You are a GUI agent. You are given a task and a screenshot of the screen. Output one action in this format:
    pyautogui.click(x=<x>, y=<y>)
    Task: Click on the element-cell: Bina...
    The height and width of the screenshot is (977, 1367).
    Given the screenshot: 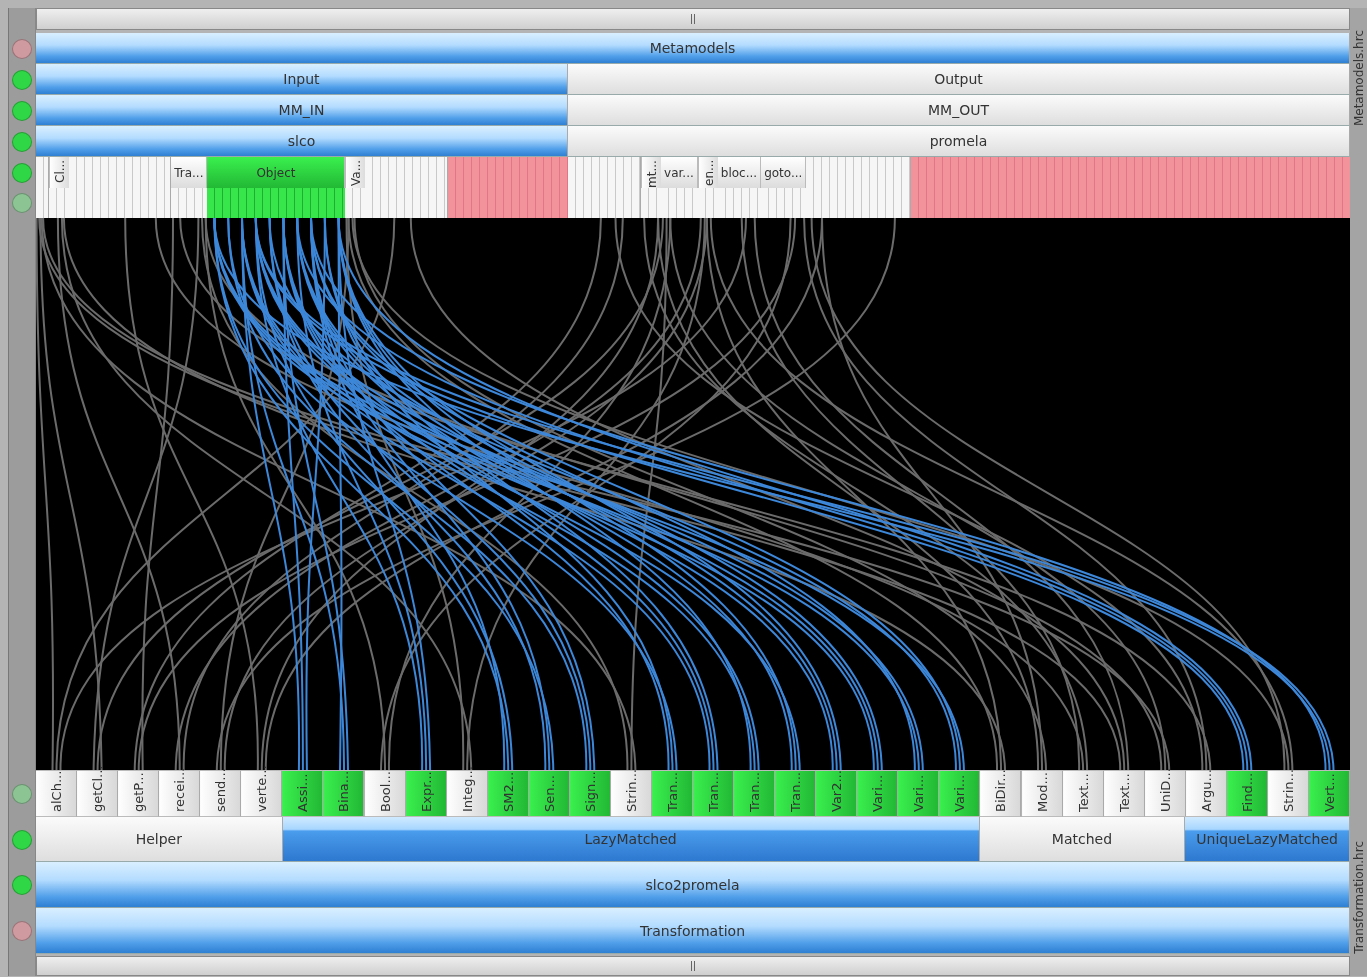 What is the action you would take?
    pyautogui.click(x=344, y=793)
    